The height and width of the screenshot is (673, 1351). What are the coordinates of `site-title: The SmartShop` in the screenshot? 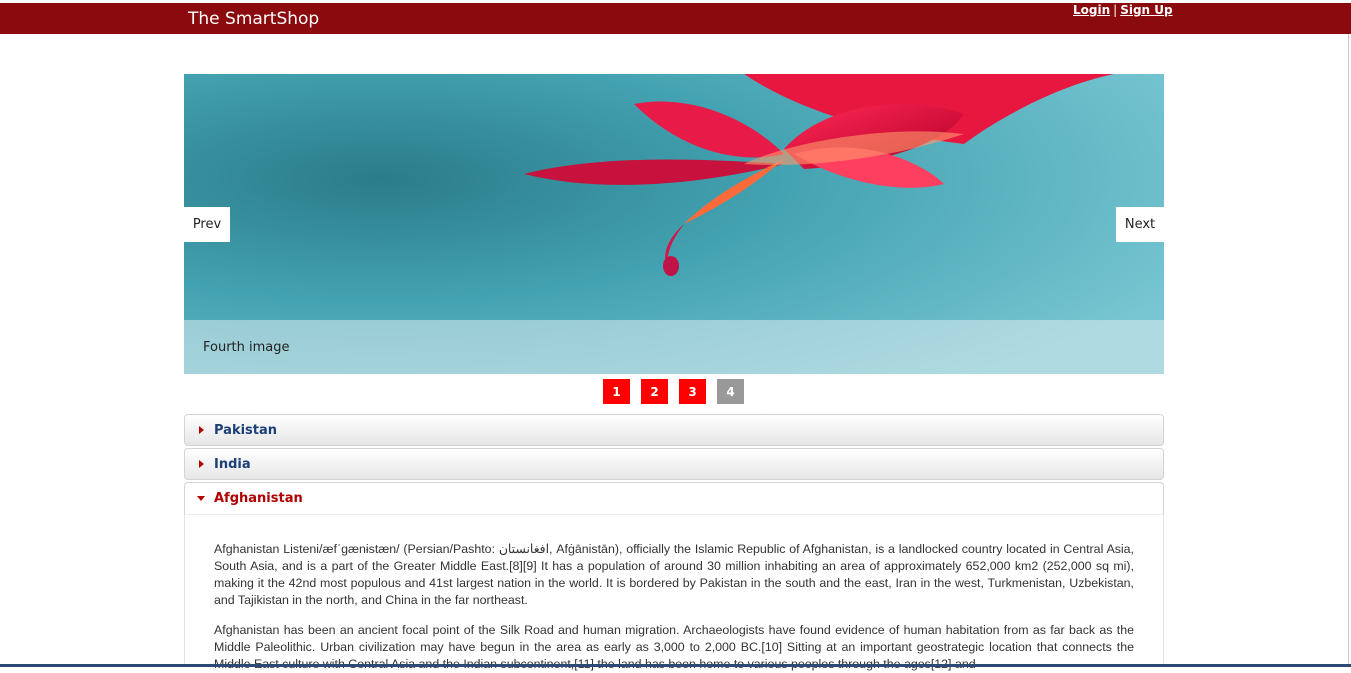 It's located at (253, 19).